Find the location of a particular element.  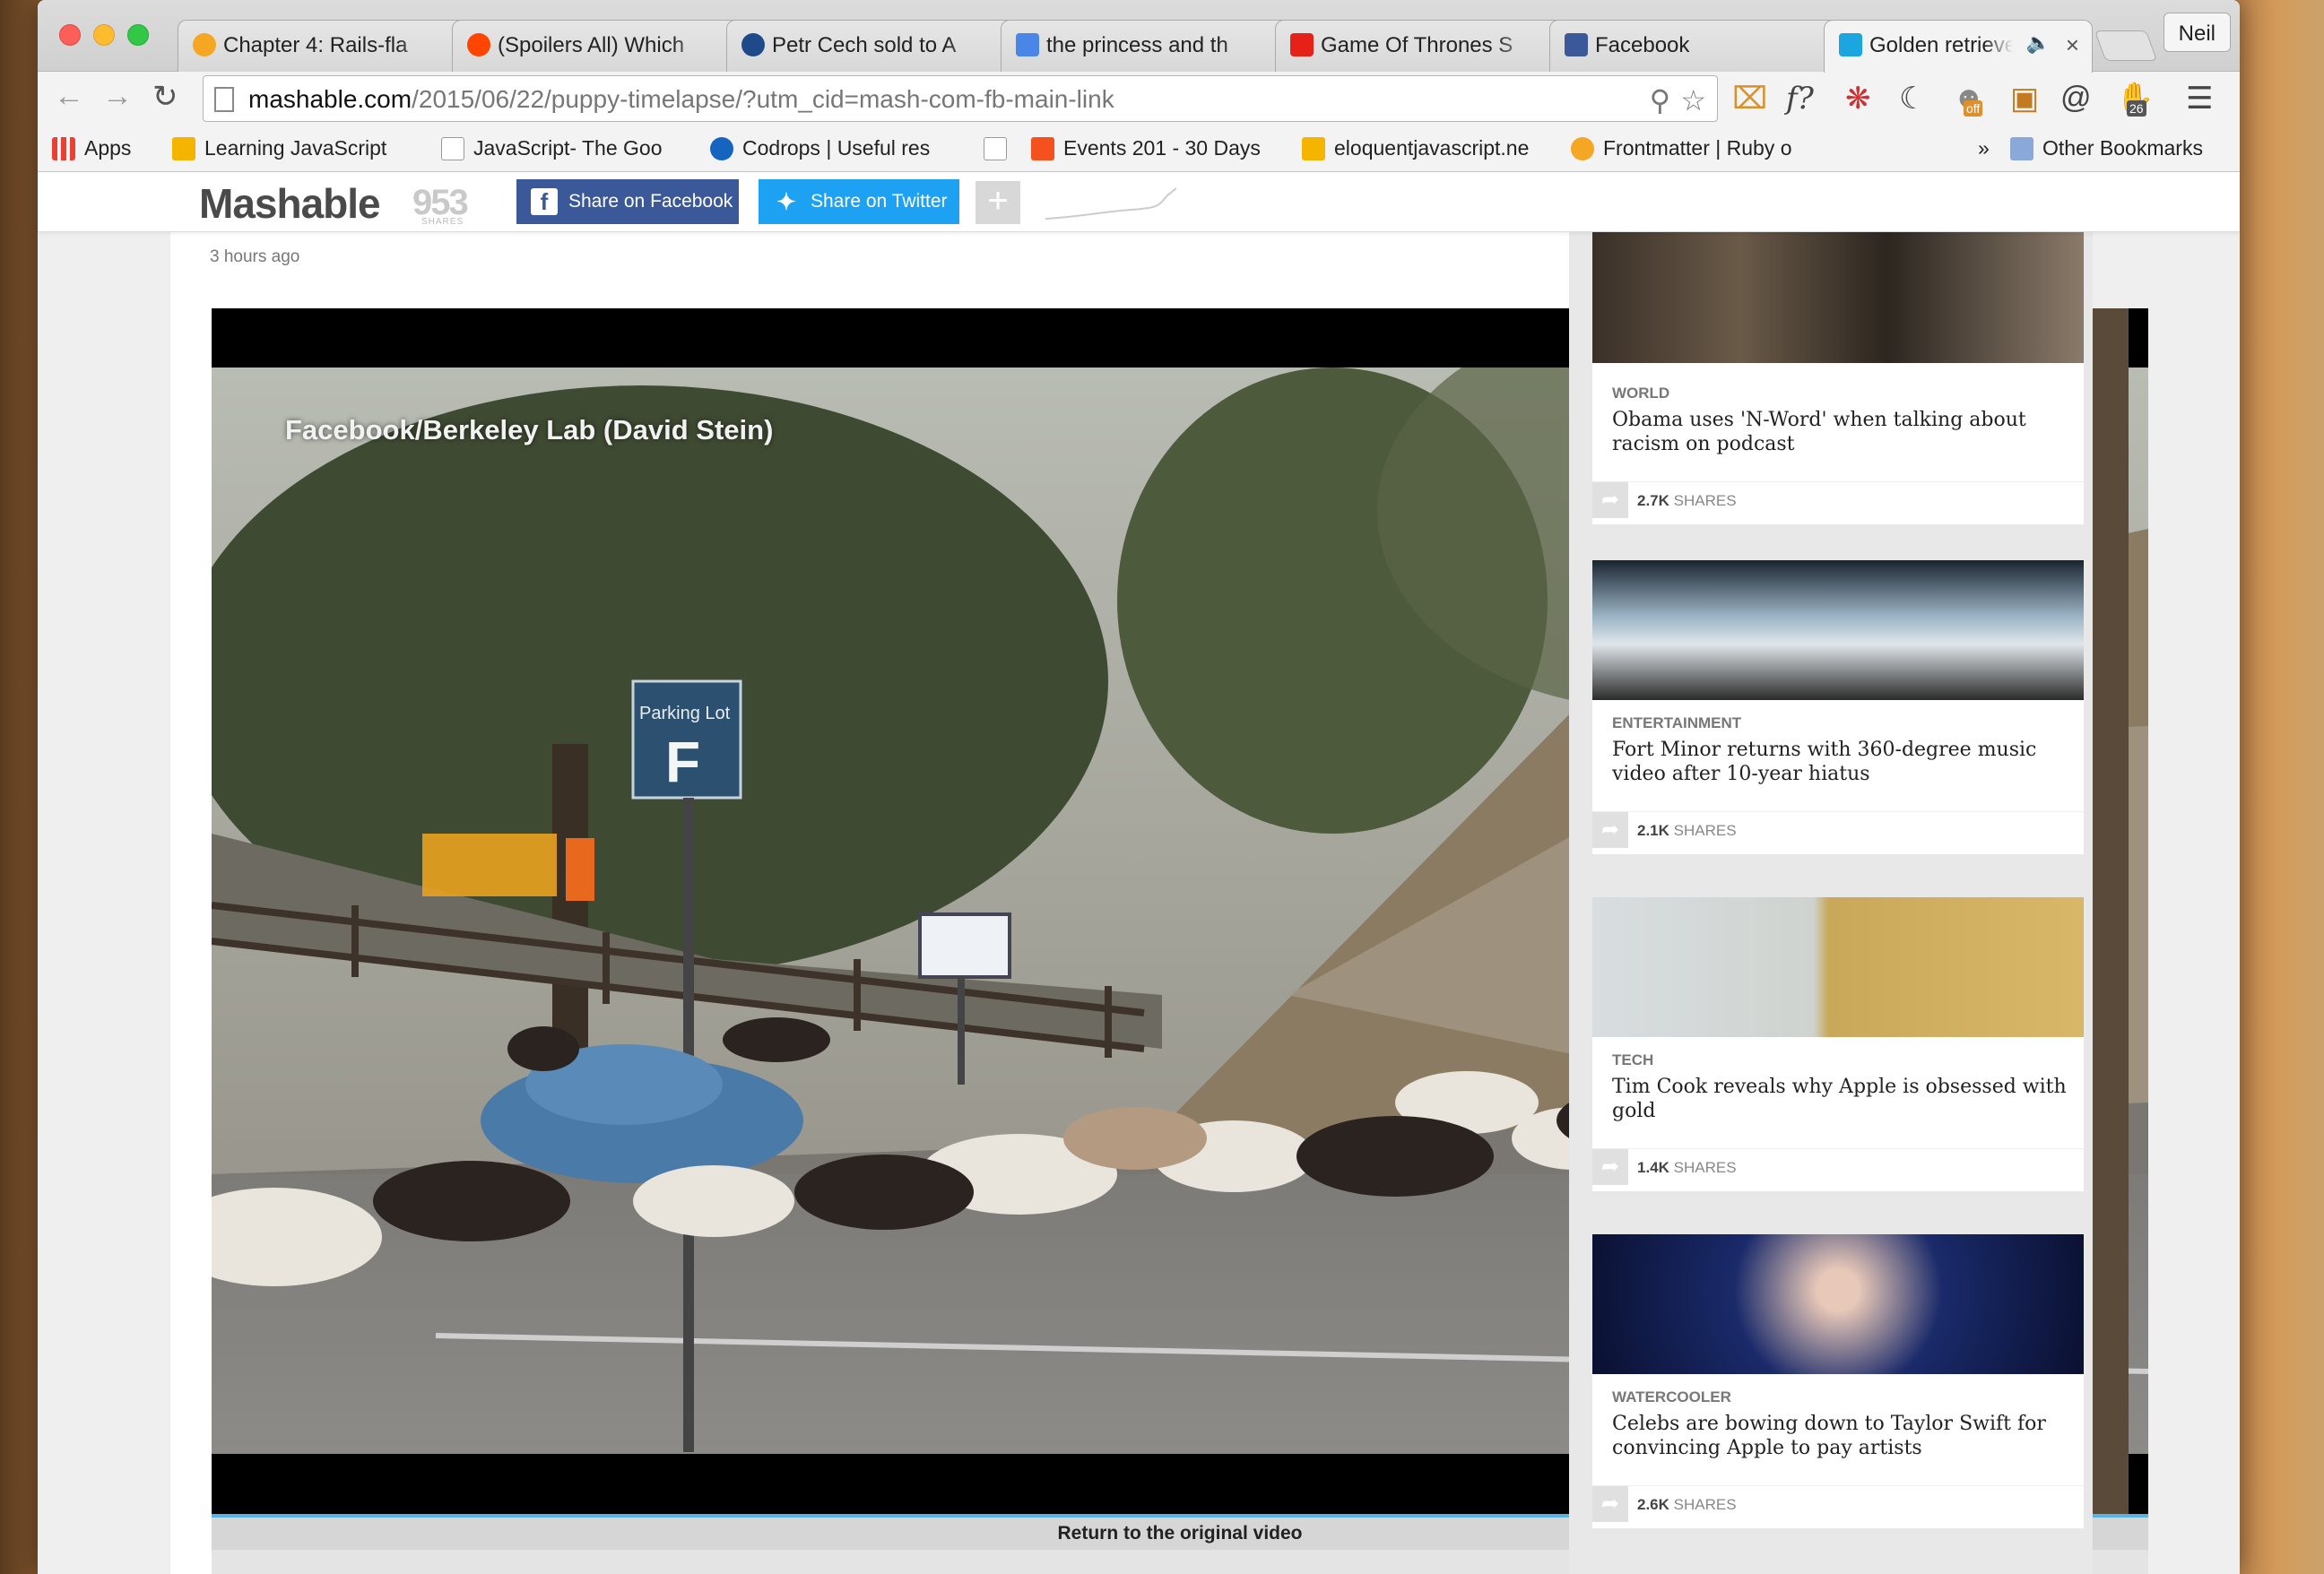

tab-golden-retriever: Golden retriever 🔈 × is located at coordinates (1958, 46).